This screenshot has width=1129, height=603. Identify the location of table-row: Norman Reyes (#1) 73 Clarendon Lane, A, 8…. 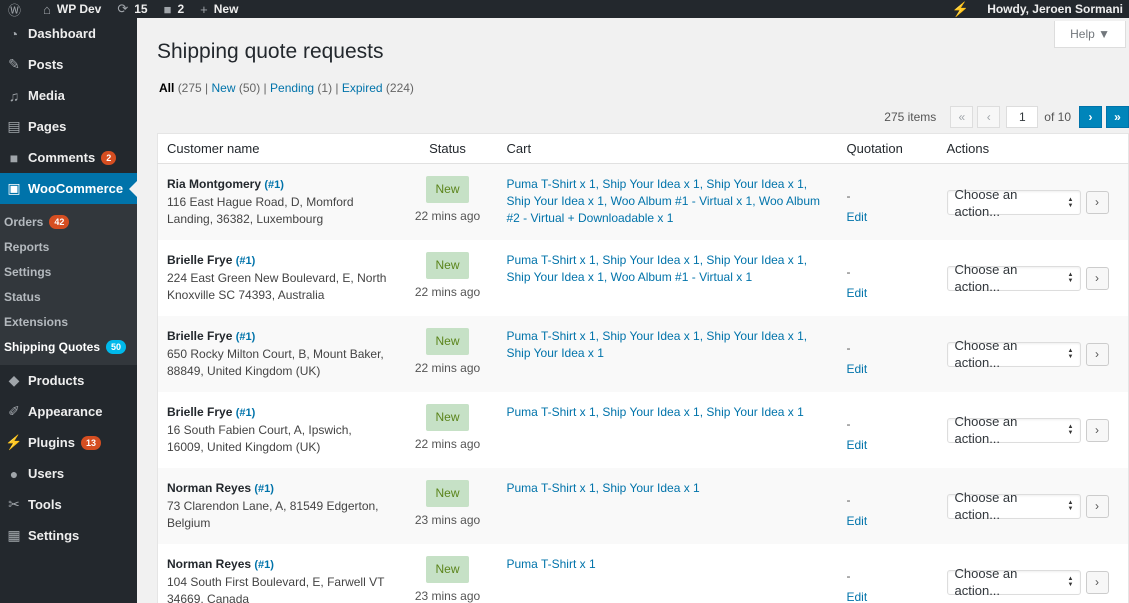
(643, 505).